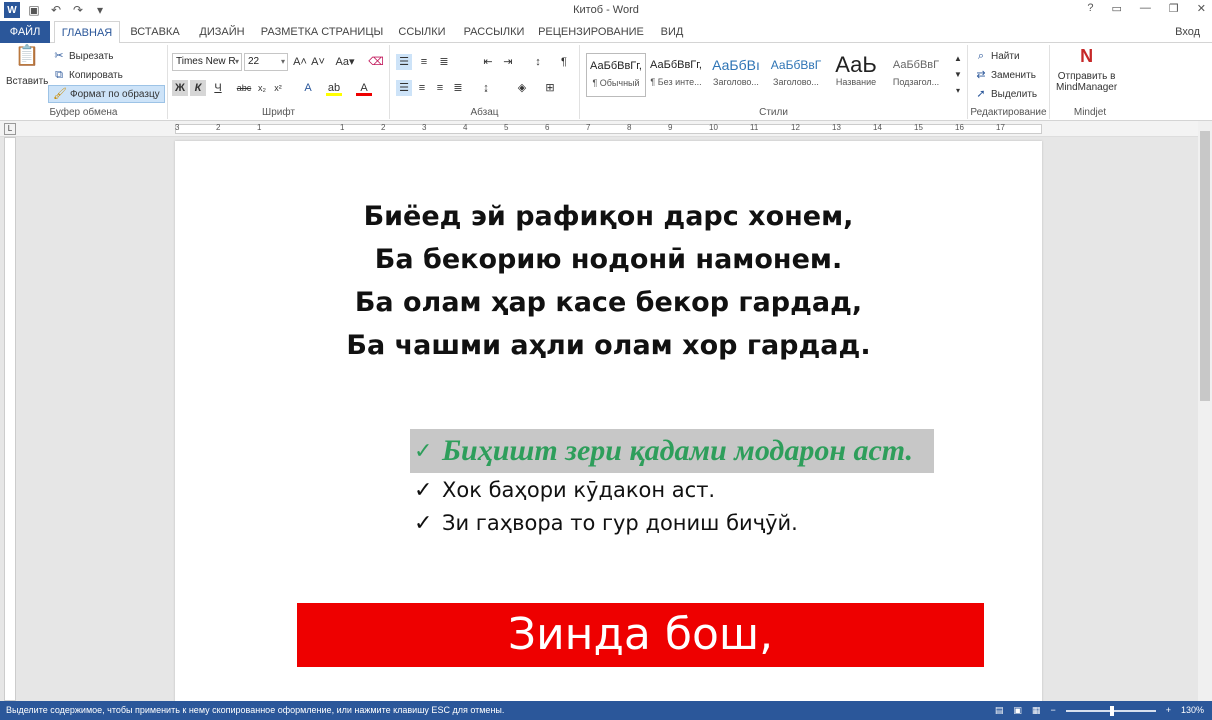  I want to click on window-controls: ? ▭ — ❐ ✕, so click(1146, 8).